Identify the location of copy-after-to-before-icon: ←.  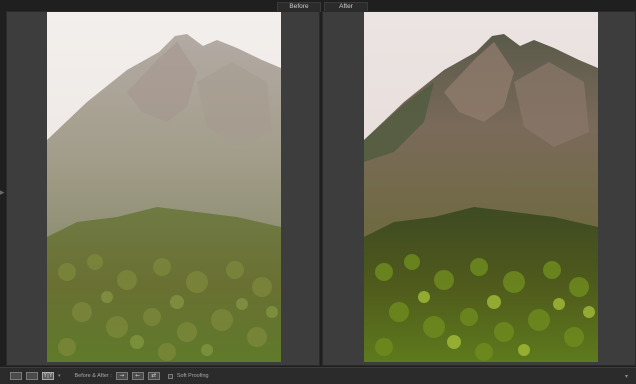
(137, 376).